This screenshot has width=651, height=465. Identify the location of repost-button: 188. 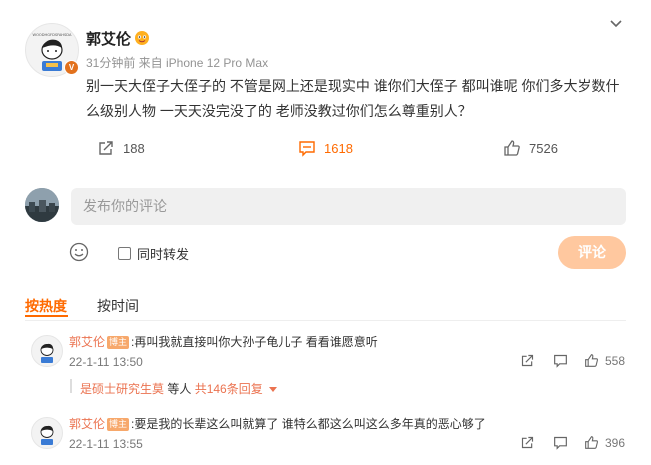
(121, 148).